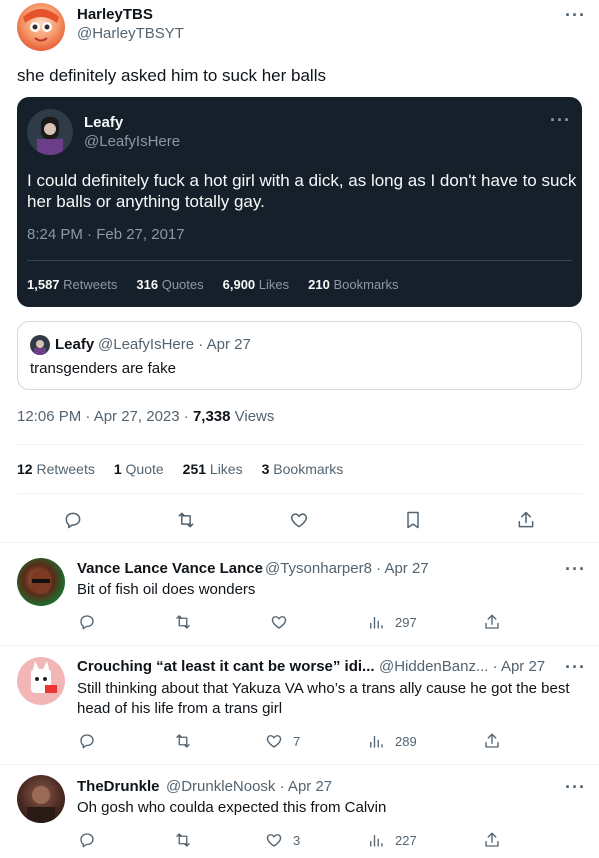 This screenshot has width=599, height=858. I want to click on views-count: 289, so click(406, 741).